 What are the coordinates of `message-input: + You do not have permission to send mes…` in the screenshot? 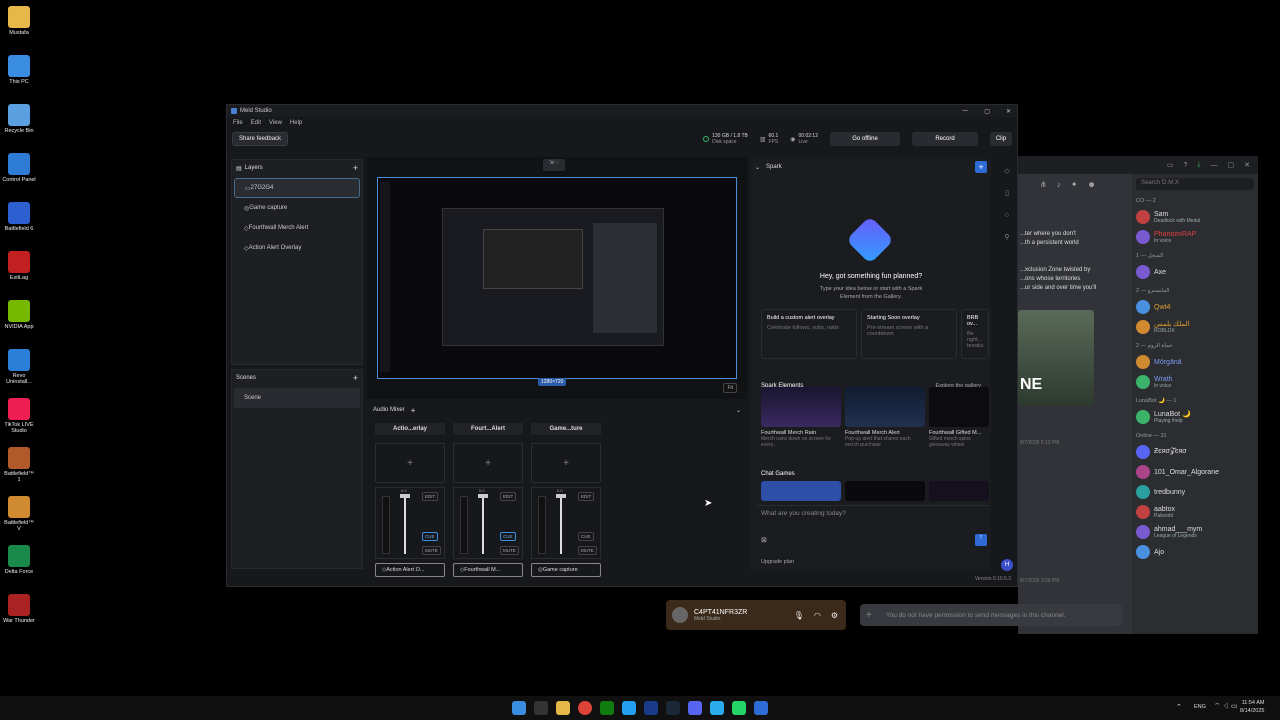 It's located at (991, 615).